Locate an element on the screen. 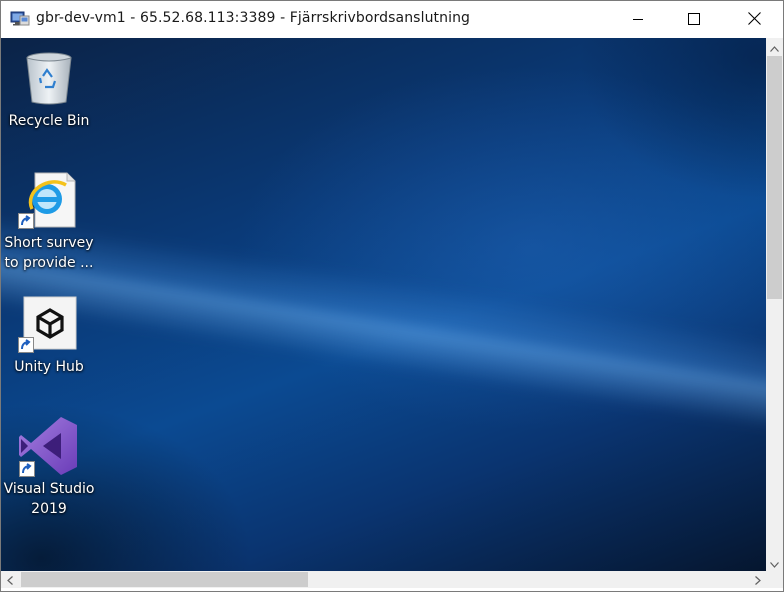  minimize-button is located at coordinates (638, 19).